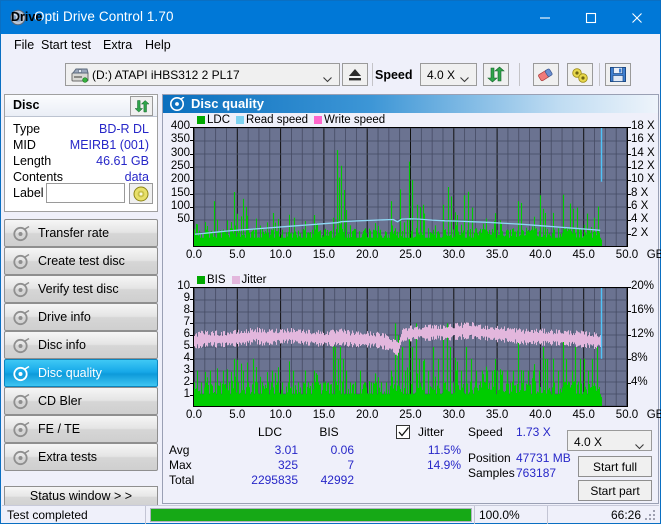 The width and height of the screenshot is (661, 524). I want to click on y-axis-tick: 3, so click(186, 370).